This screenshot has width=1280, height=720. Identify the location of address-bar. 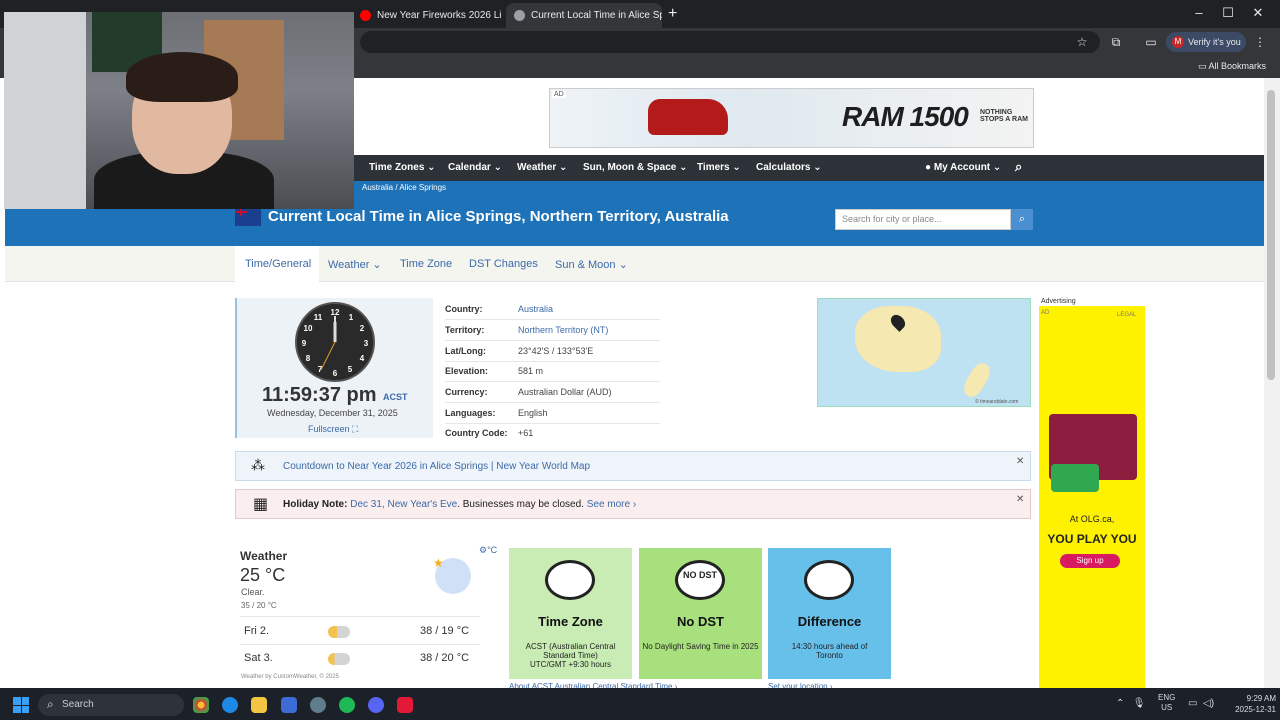
(730, 42).